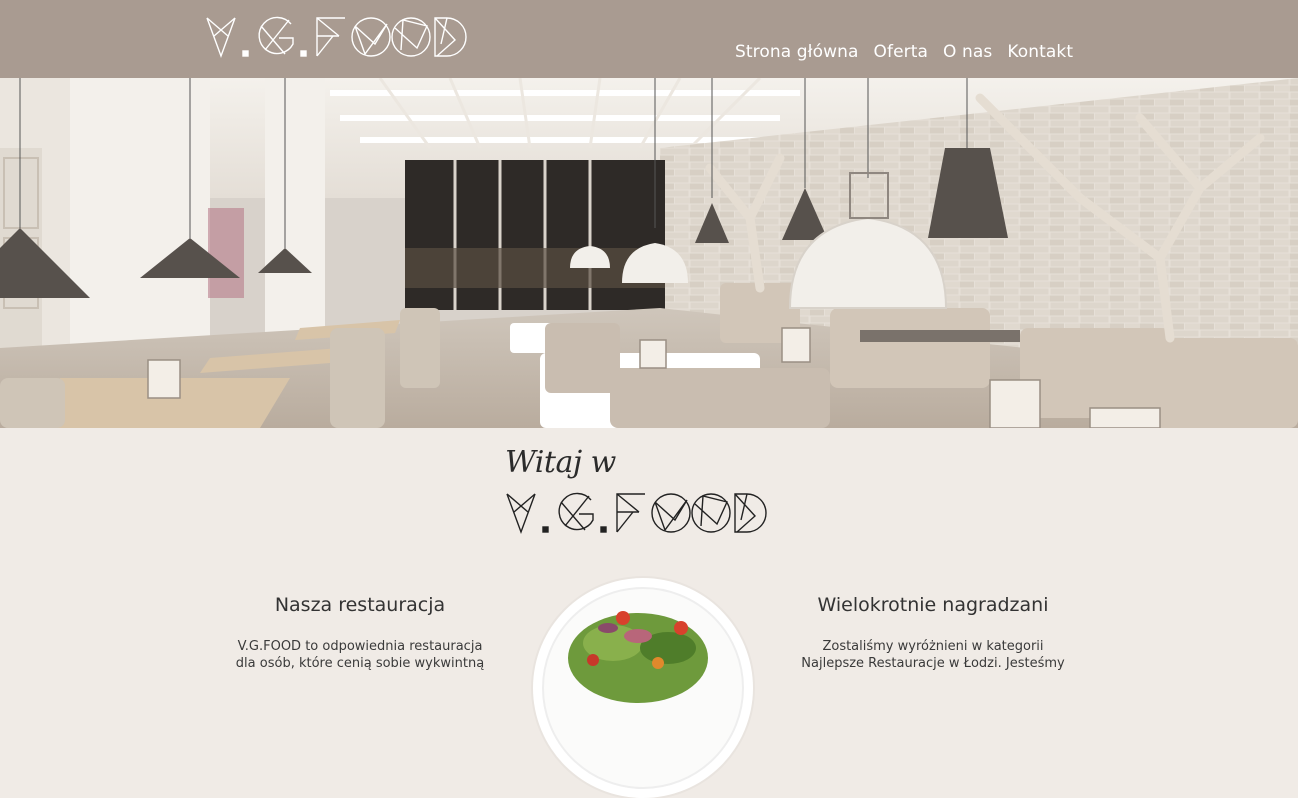 This screenshot has height=798, width=1298. Describe the element at coordinates (933, 646) in the screenshot. I see `awards-text-line-1: Zostaliśmy wyróżnieni w kategorii` at that location.